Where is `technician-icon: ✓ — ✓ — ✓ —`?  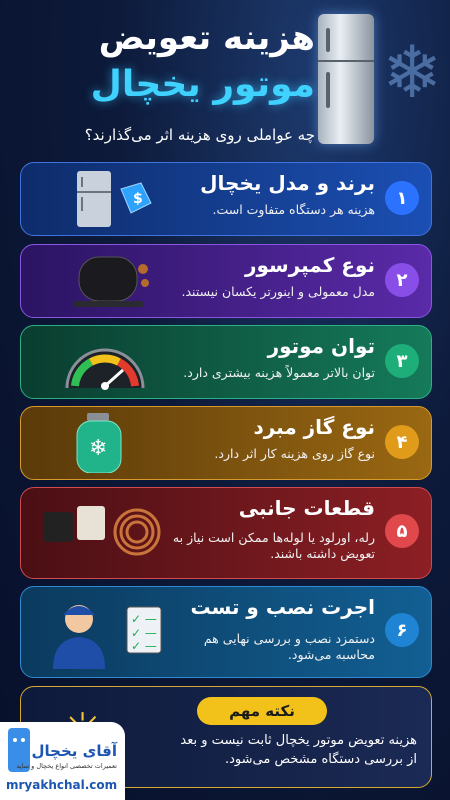
technician-icon: ✓ — ✓ — ✓ — is located at coordinates (107, 637).